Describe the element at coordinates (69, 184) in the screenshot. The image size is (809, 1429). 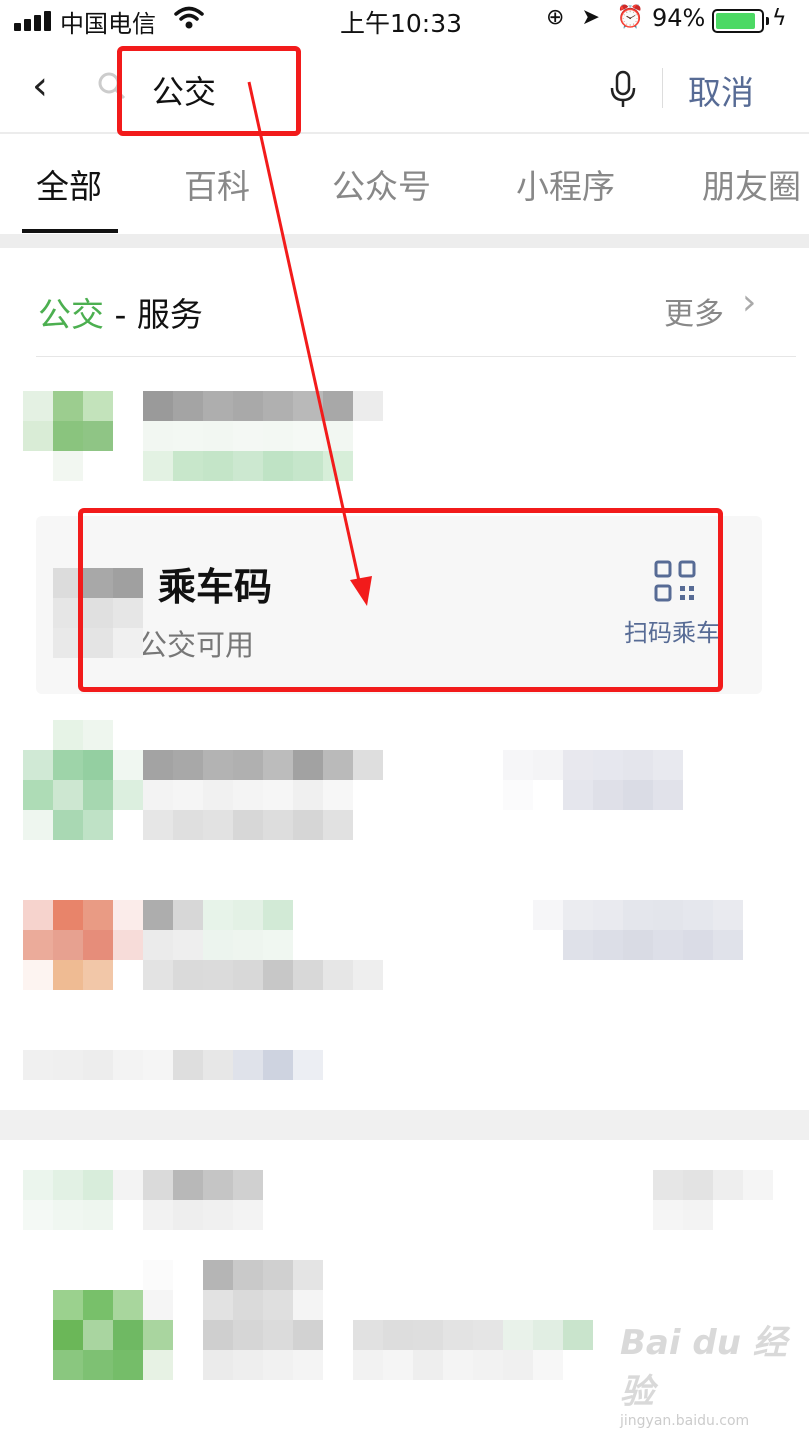
I see `tab-all: 全部` at that location.